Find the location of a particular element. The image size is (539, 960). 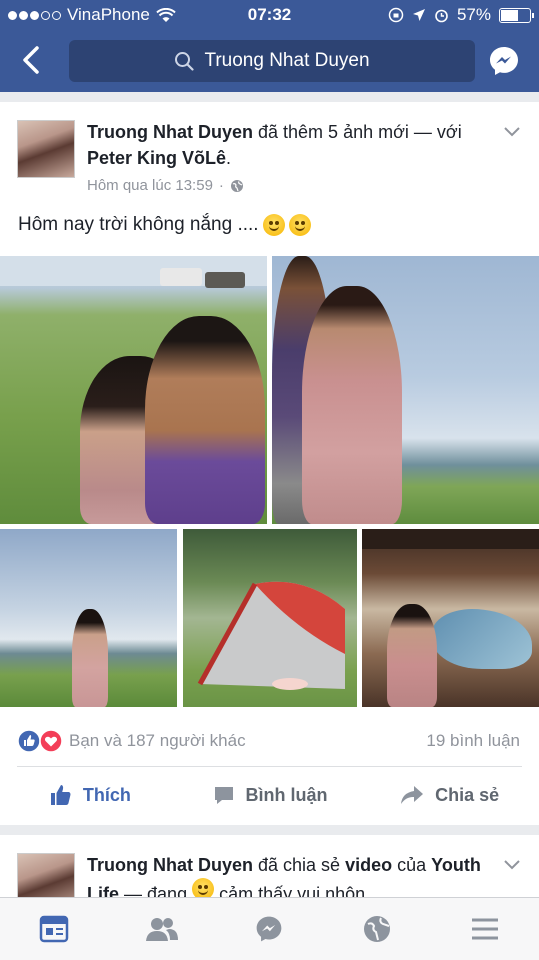

silly-emoji-icon is located at coordinates (203, 887).